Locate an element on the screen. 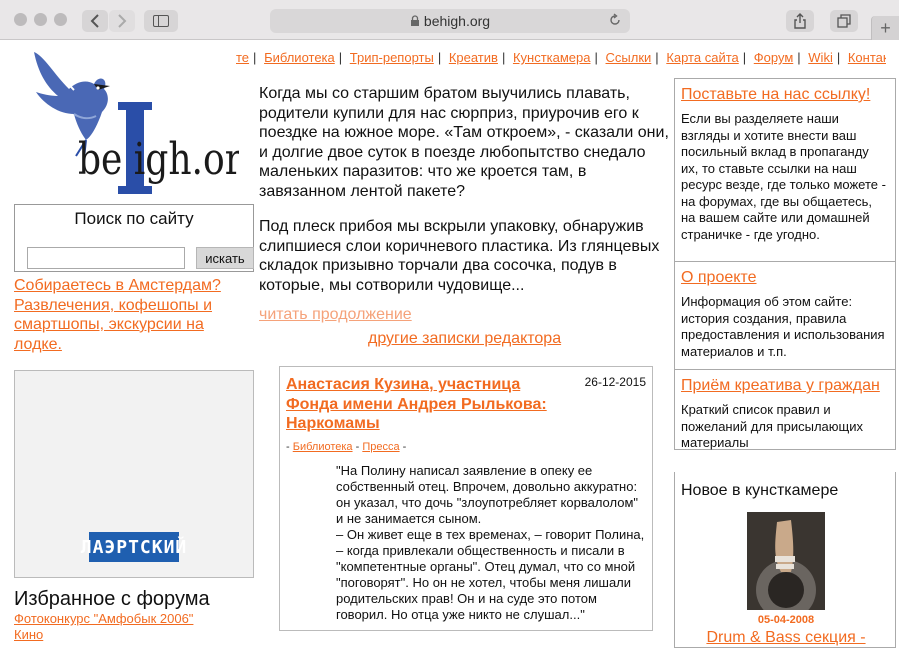 The image size is (899, 648). zoom-window-button is located at coordinates (60, 19).